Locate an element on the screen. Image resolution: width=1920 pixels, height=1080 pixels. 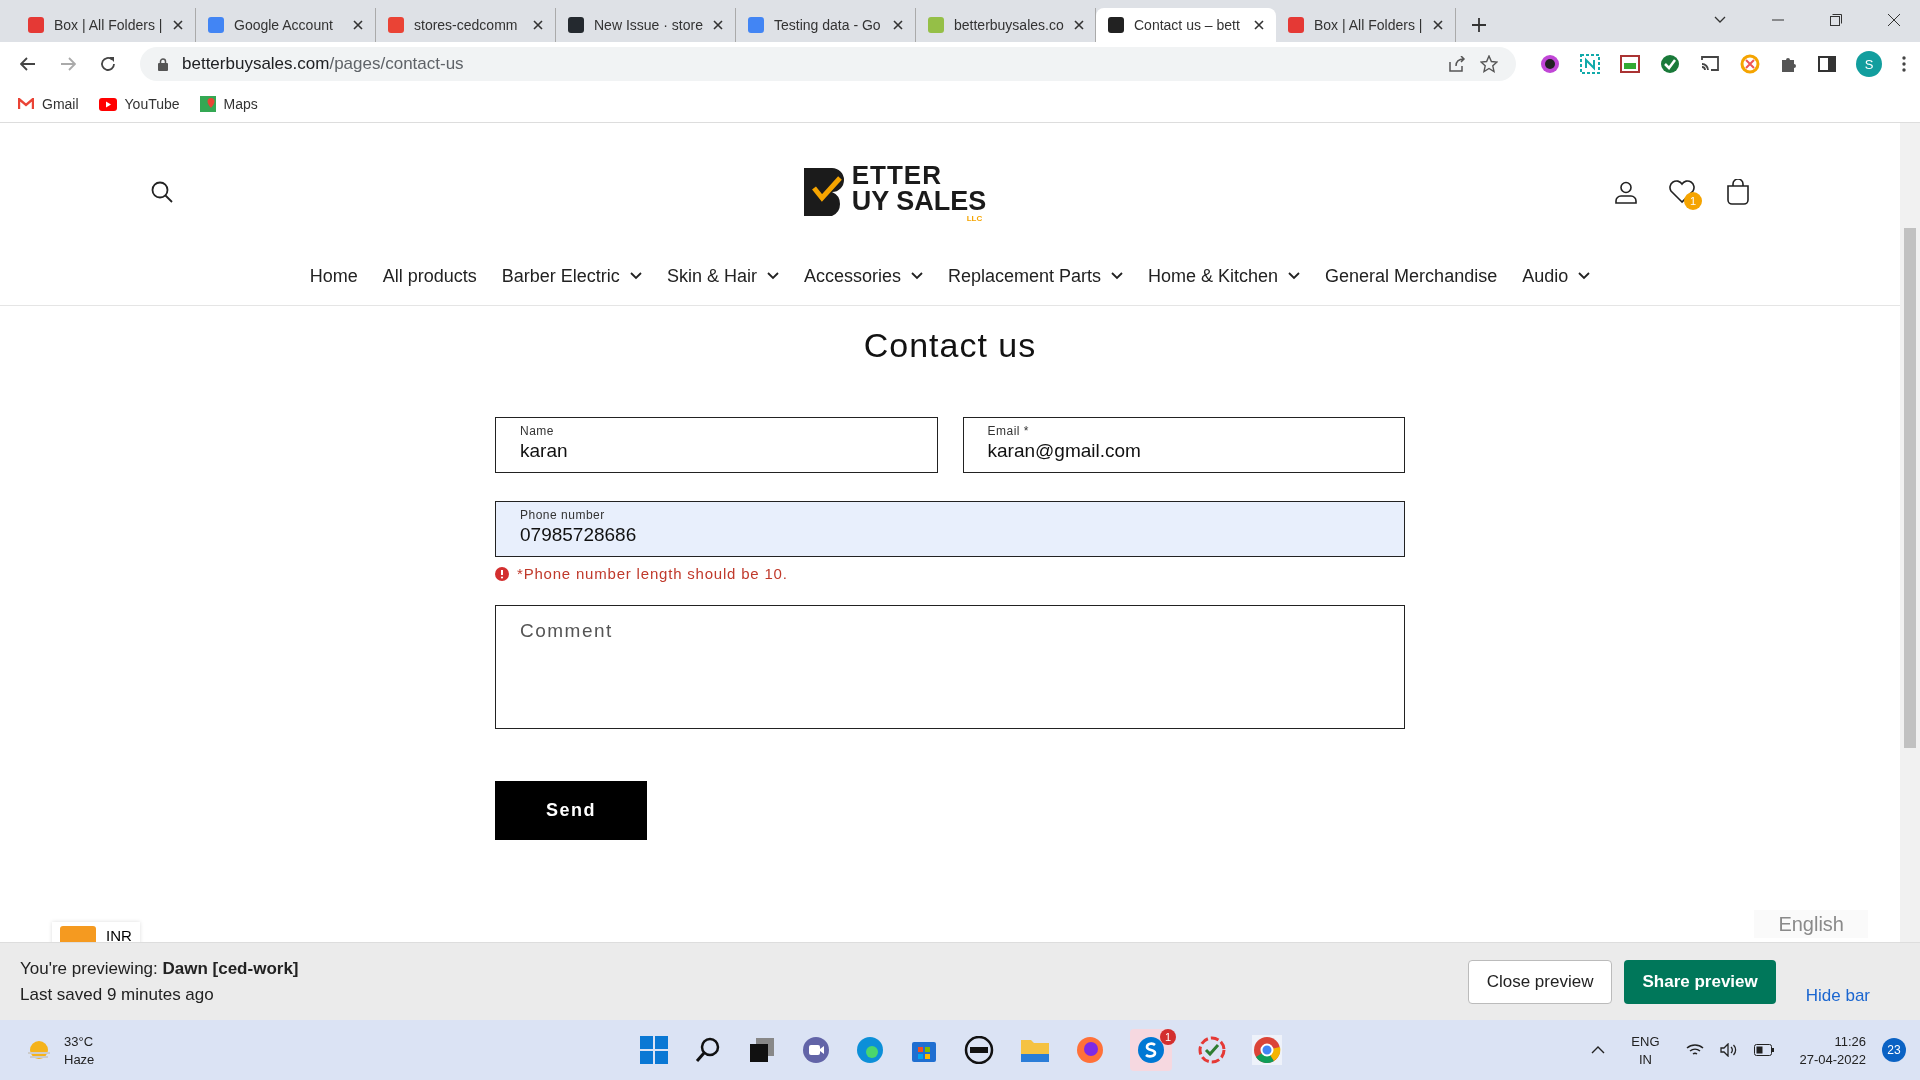
back-icon is located at coordinates (28, 64).